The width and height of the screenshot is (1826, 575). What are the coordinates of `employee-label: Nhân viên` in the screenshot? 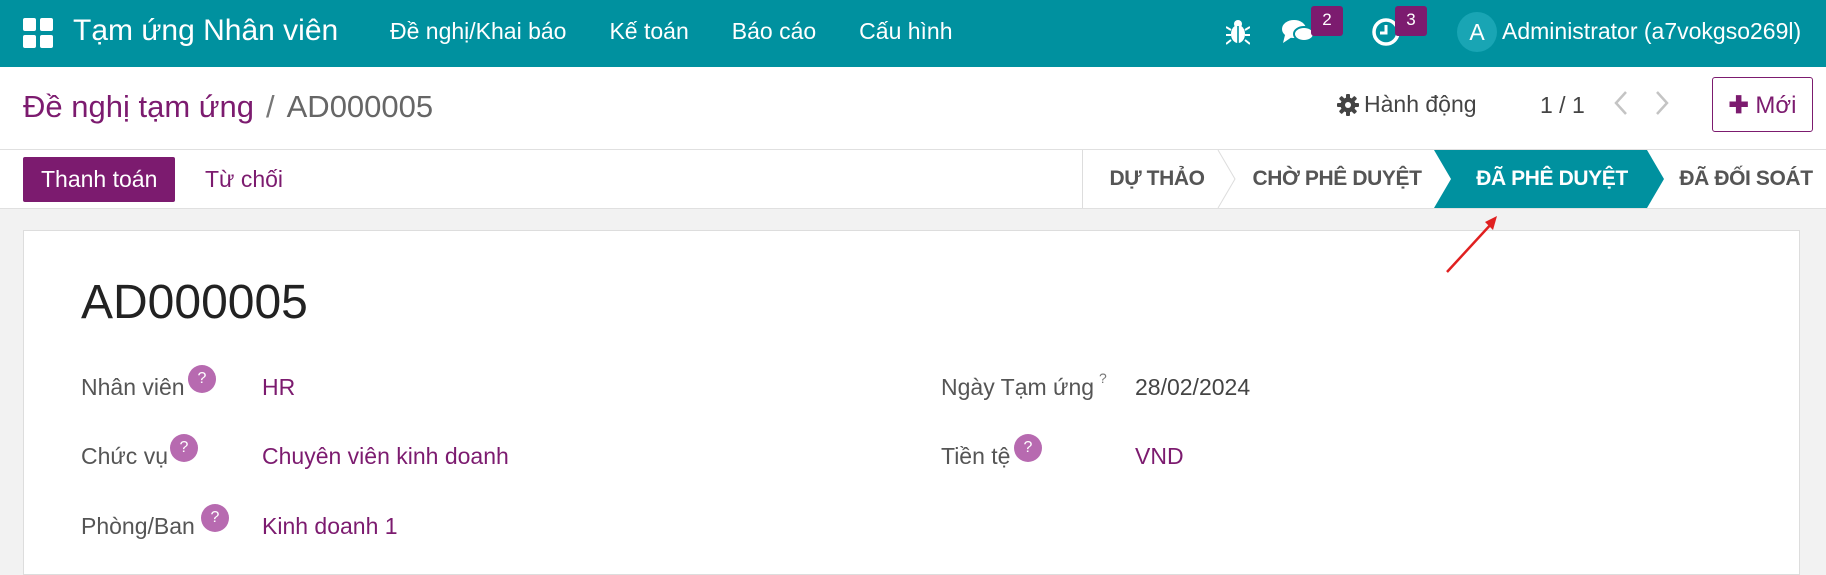 It's located at (133, 387).